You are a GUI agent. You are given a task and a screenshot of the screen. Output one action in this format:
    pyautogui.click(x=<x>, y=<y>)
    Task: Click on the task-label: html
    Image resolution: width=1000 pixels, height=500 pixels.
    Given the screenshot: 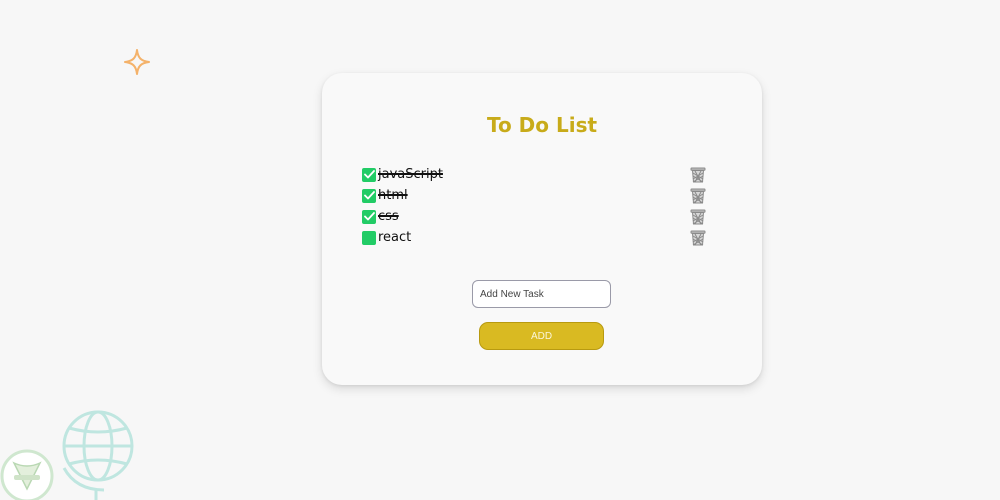 What is the action you would take?
    pyautogui.click(x=393, y=195)
    